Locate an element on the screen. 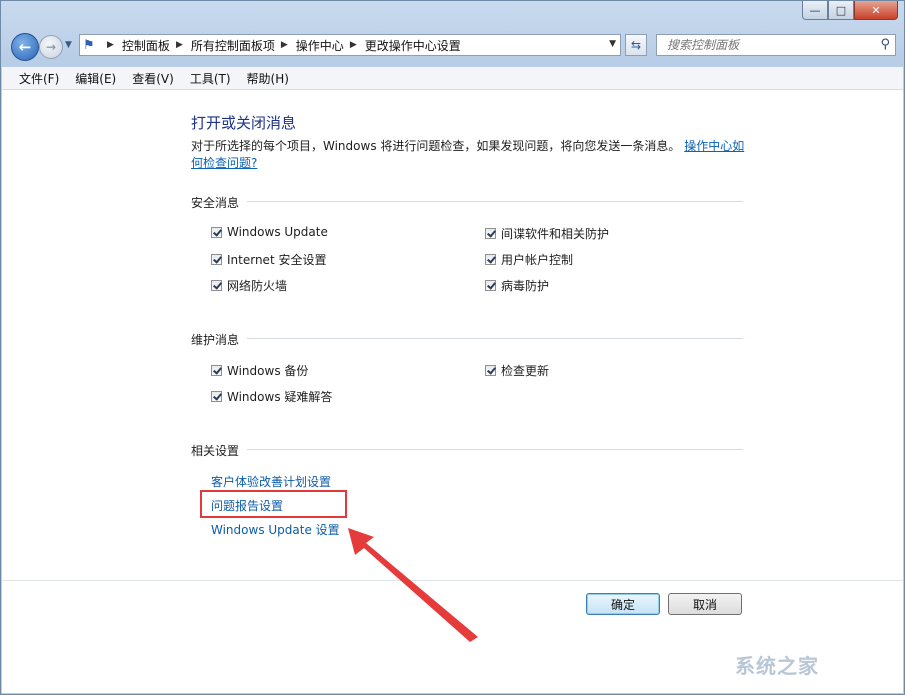 This screenshot has width=905, height=695. checkbox-check-updates: 检查更新 is located at coordinates (517, 370).